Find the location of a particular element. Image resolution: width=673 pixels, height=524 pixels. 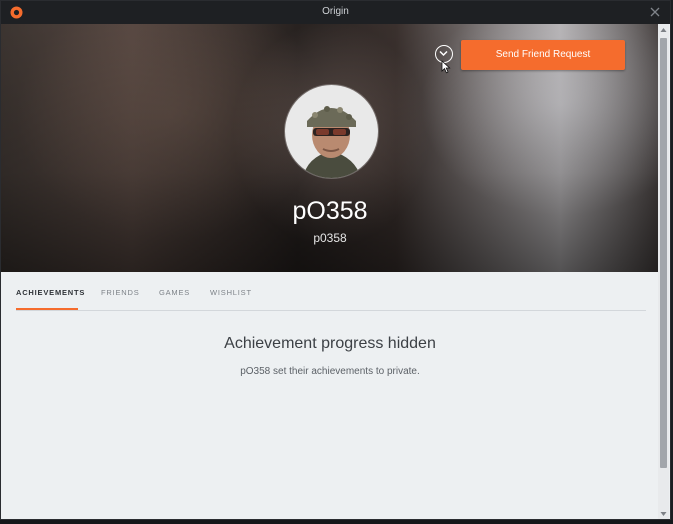

scroll-up-icon is located at coordinates (663, 30).